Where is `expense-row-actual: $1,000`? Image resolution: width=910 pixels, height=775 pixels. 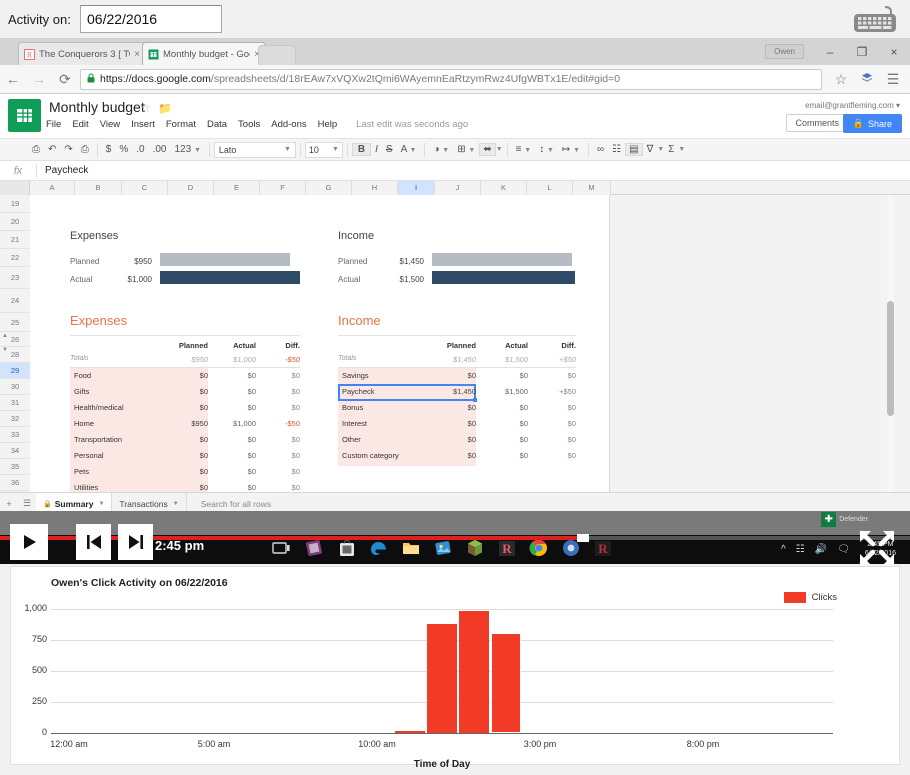 expense-row-actual: $1,000 is located at coordinates (233, 423).